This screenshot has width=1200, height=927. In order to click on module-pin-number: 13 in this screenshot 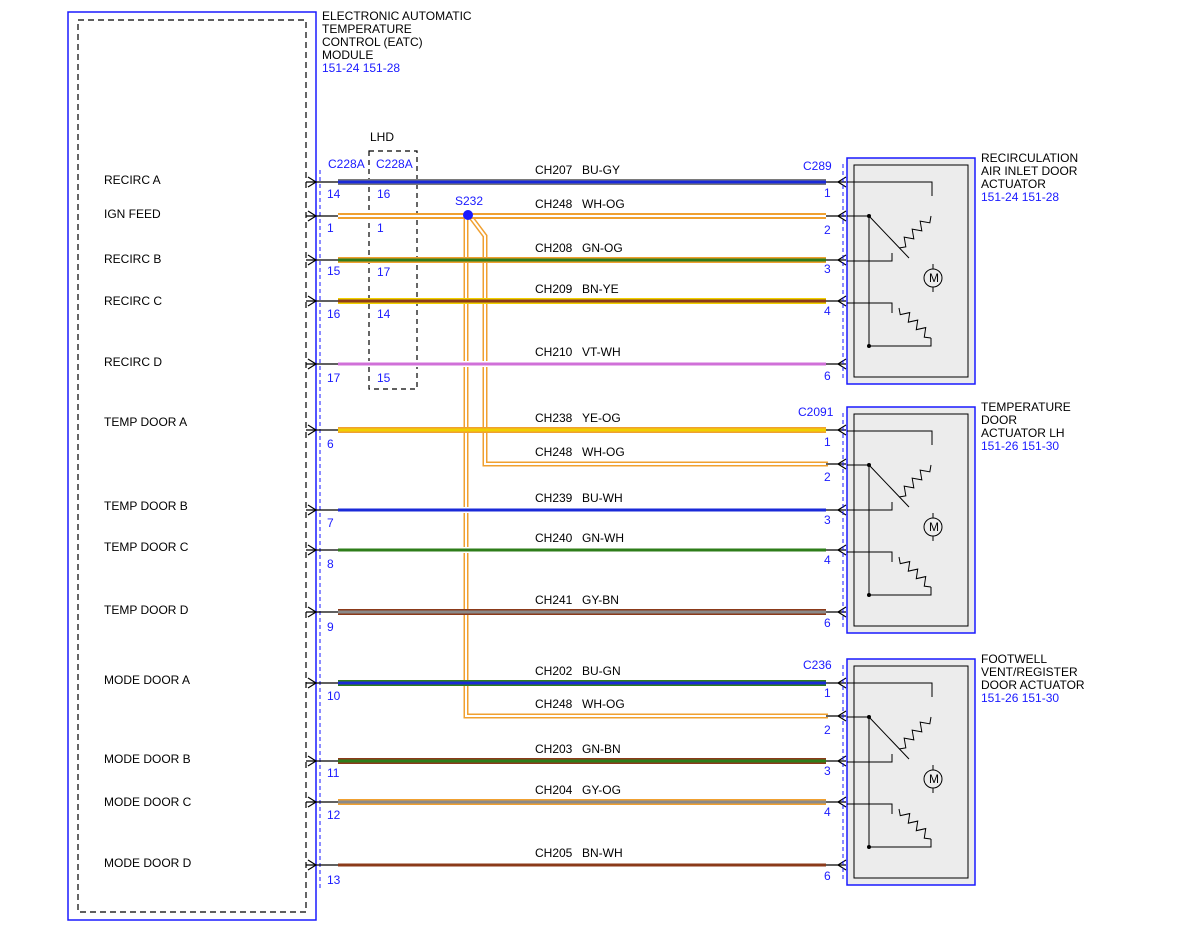, I will do `click(334, 880)`.